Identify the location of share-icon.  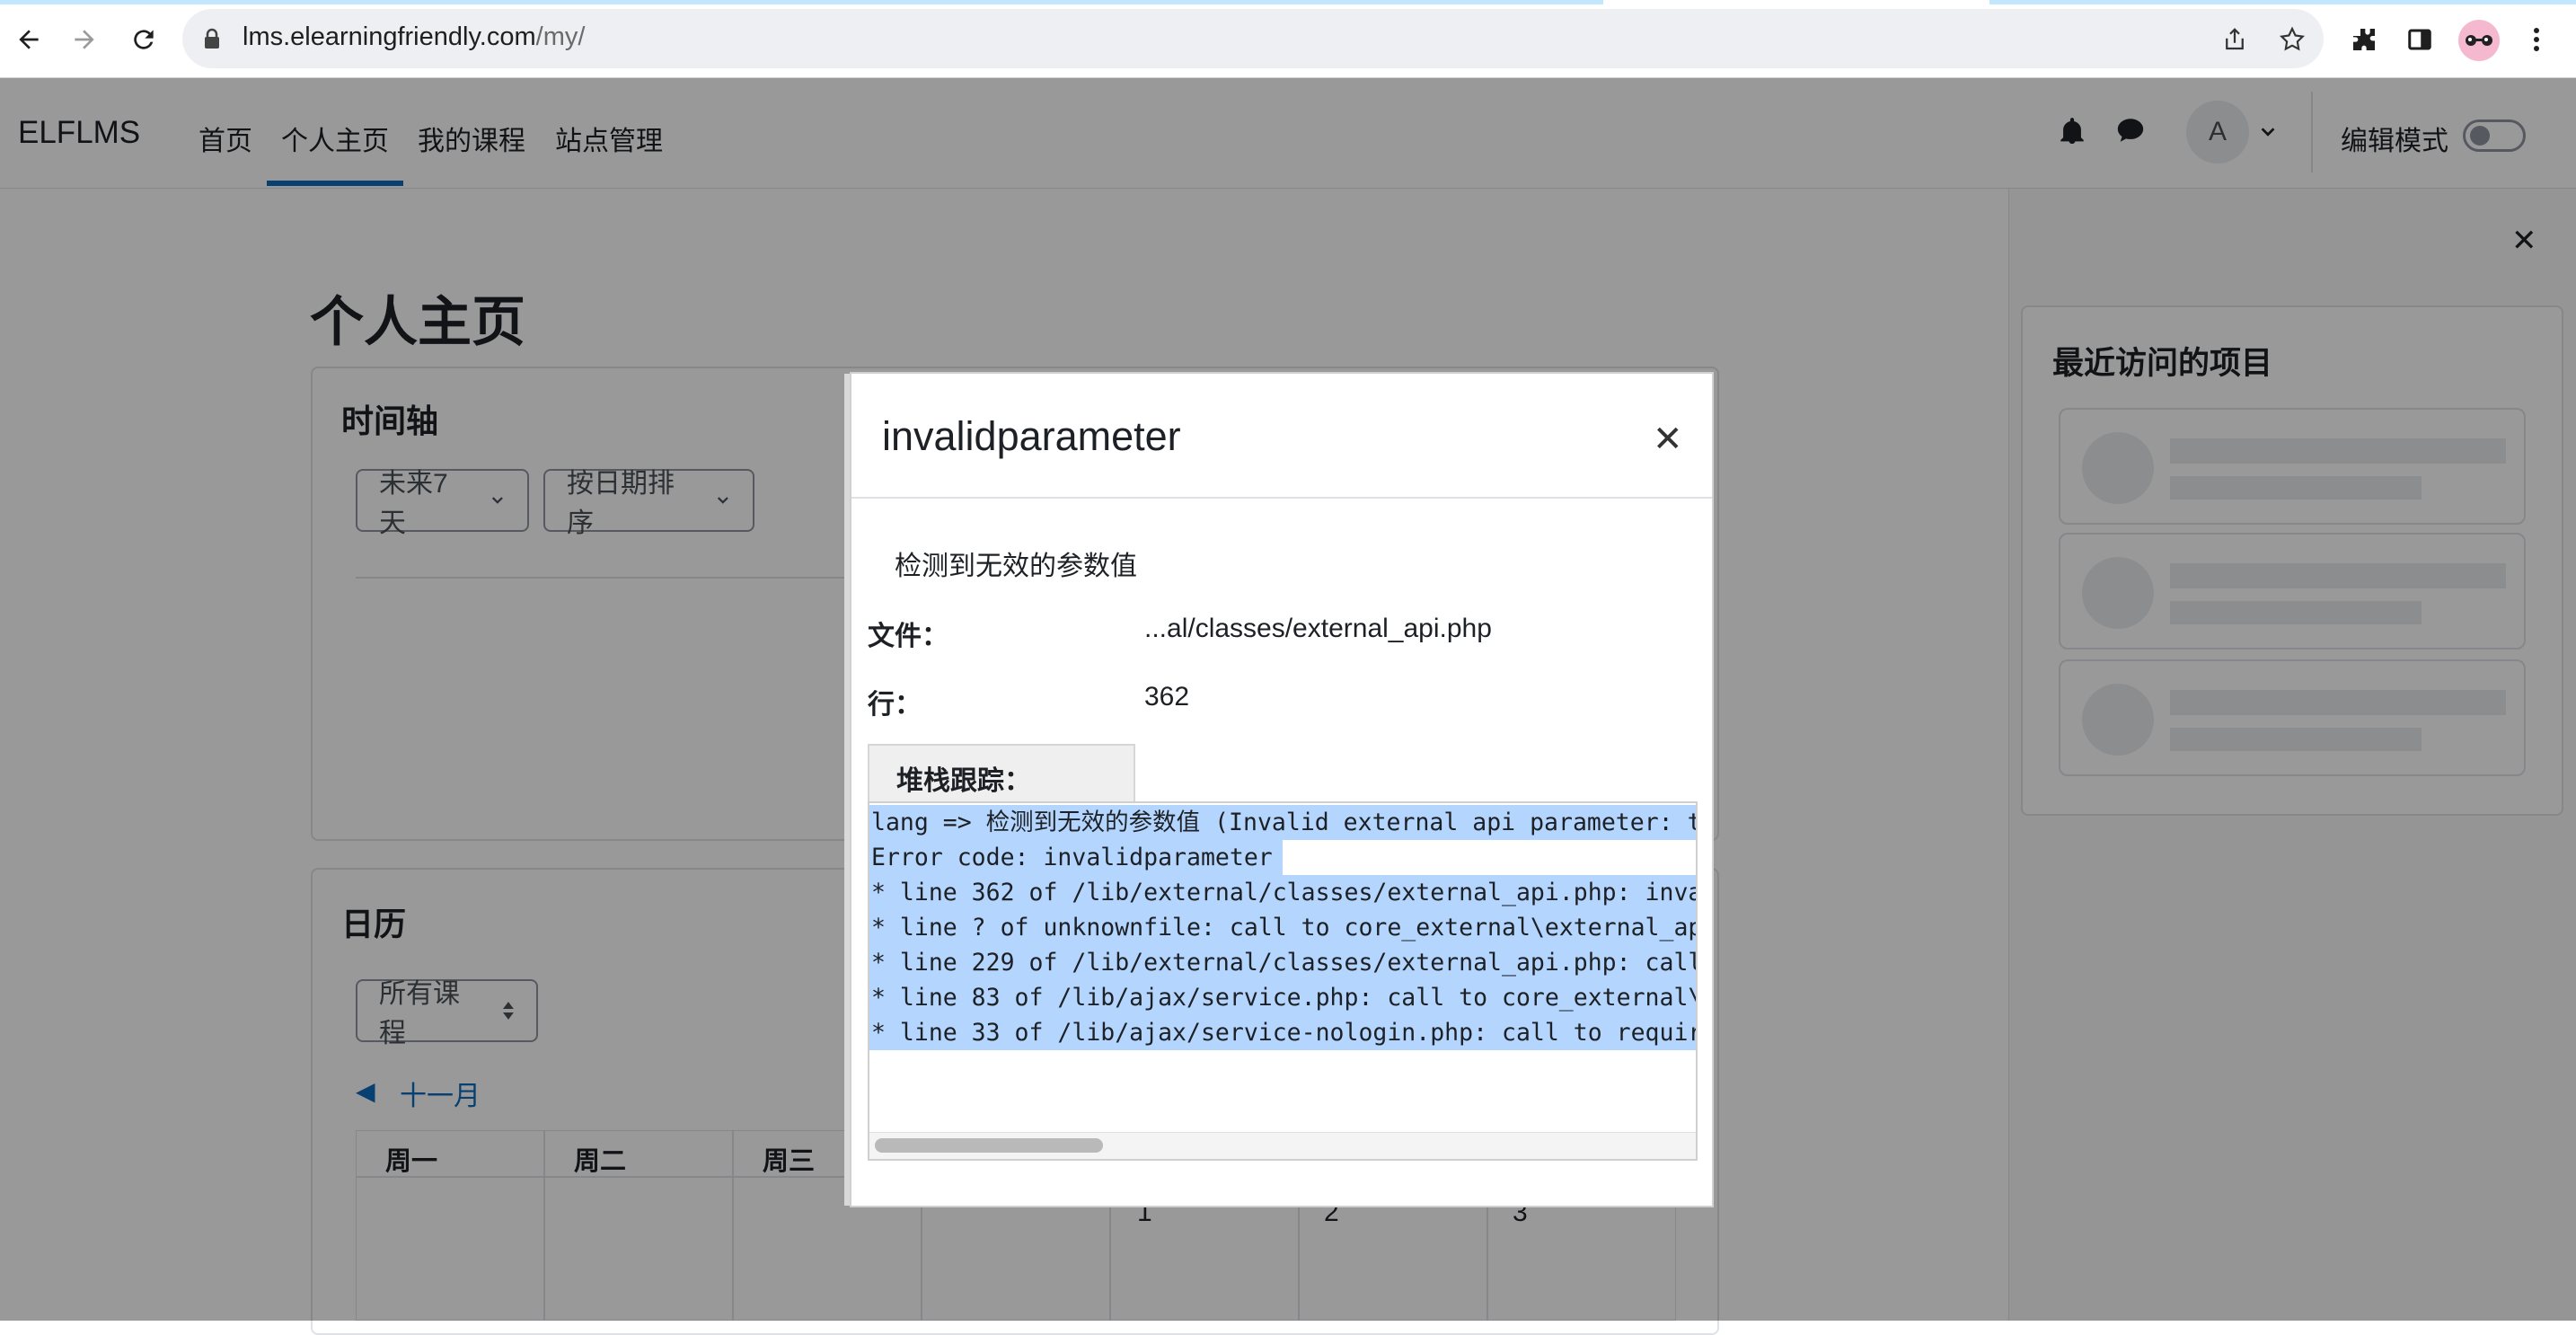
(2234, 39).